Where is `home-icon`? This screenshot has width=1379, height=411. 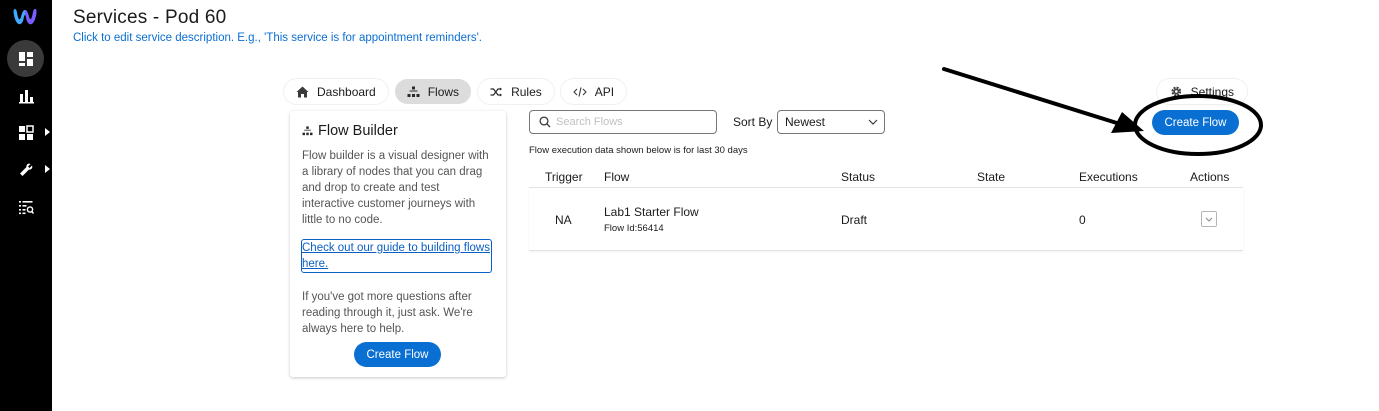
home-icon is located at coordinates (302, 91).